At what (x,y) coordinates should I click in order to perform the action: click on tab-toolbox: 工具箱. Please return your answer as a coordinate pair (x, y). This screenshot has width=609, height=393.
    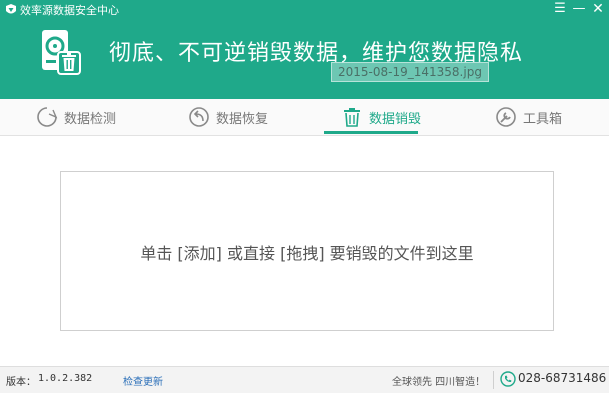
    Looking at the image, I should click on (528, 117).